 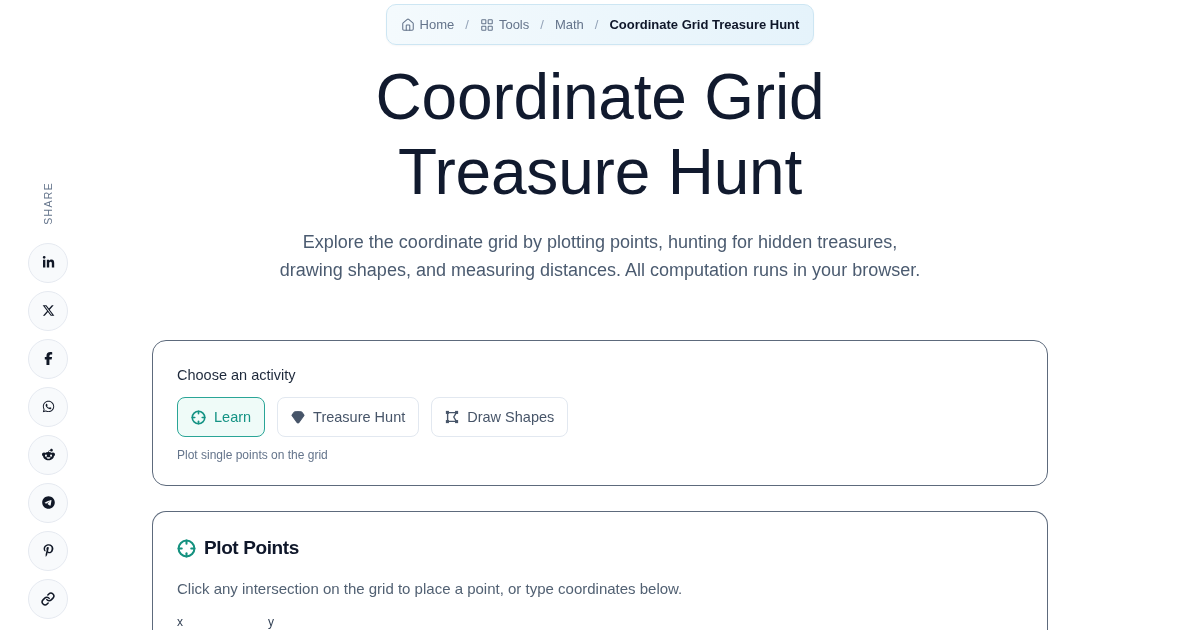 I want to click on page-title: Coordinate Grid Treasure Hunt, so click(x=600, y=135).